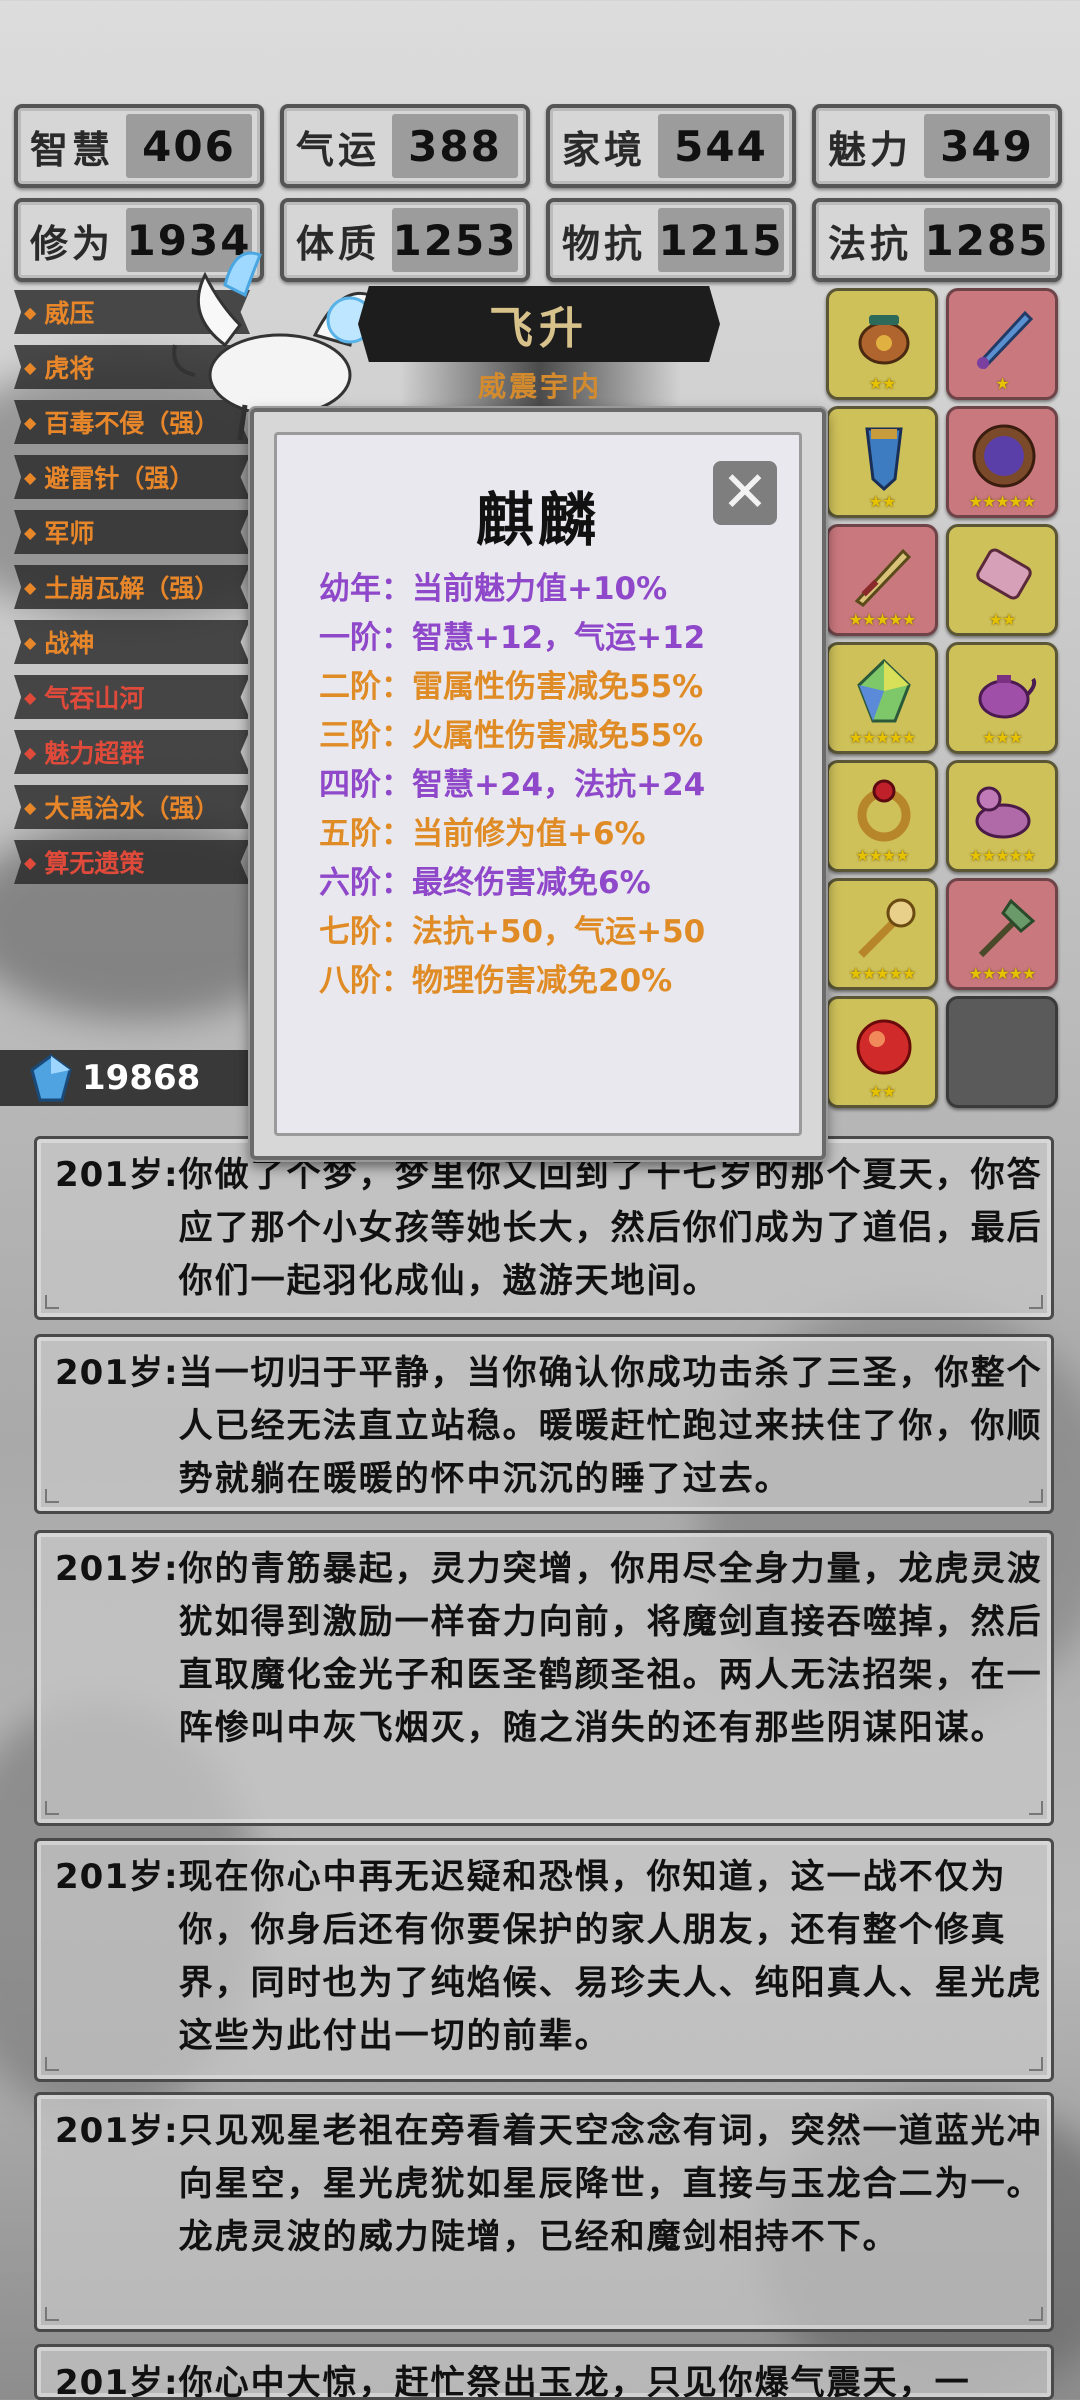 This screenshot has height=2400, width=1080. What do you see at coordinates (141, 1078) in the screenshot?
I see `gem-count: 19868` at bounding box center [141, 1078].